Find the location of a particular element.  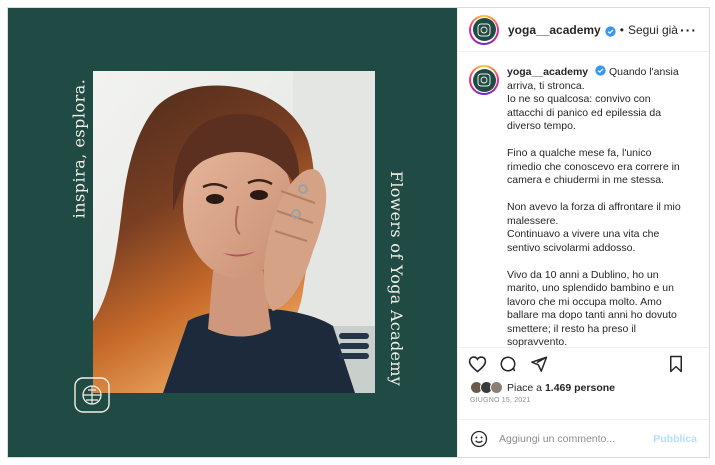

caption-line: sopravvento. is located at coordinates (537, 341).